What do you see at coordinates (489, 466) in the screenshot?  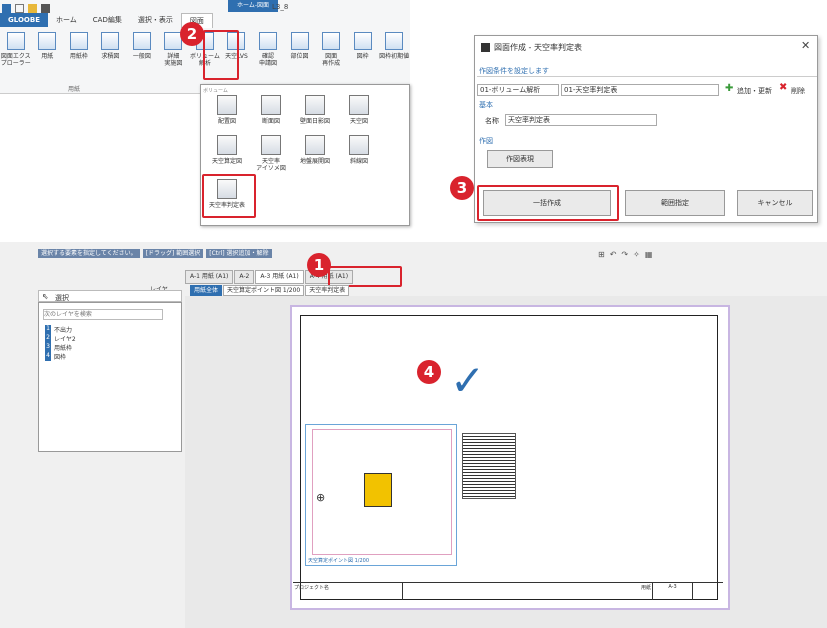 I see `sky-ratio-table` at bounding box center [489, 466].